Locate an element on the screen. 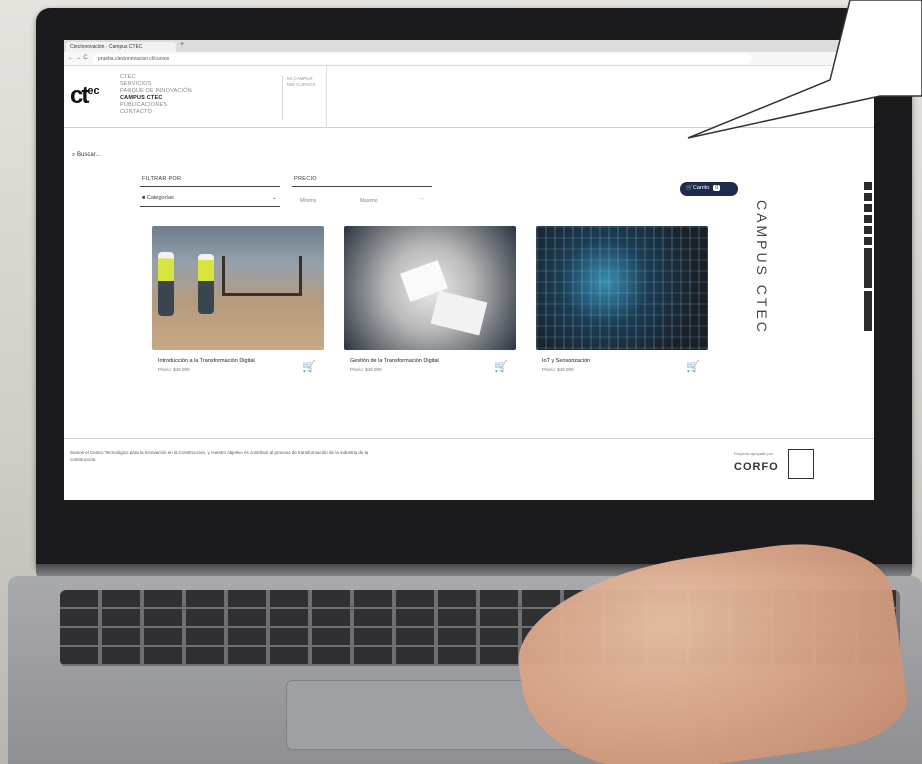  drone-rig is located at coordinates (262, 276).